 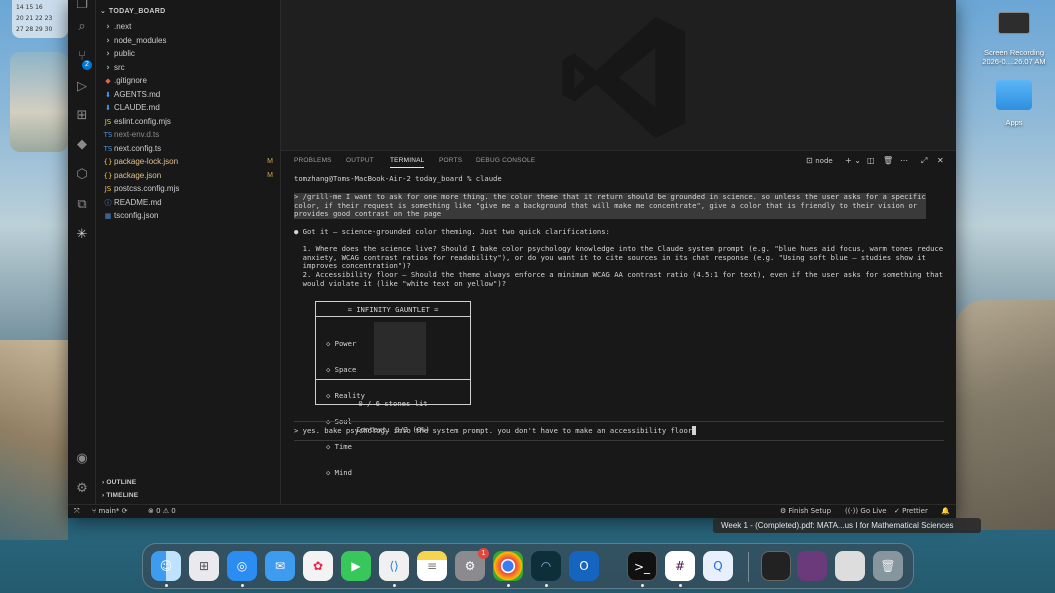 What do you see at coordinates (108, 135) in the screenshot?
I see `ts-icon: TS` at bounding box center [108, 135].